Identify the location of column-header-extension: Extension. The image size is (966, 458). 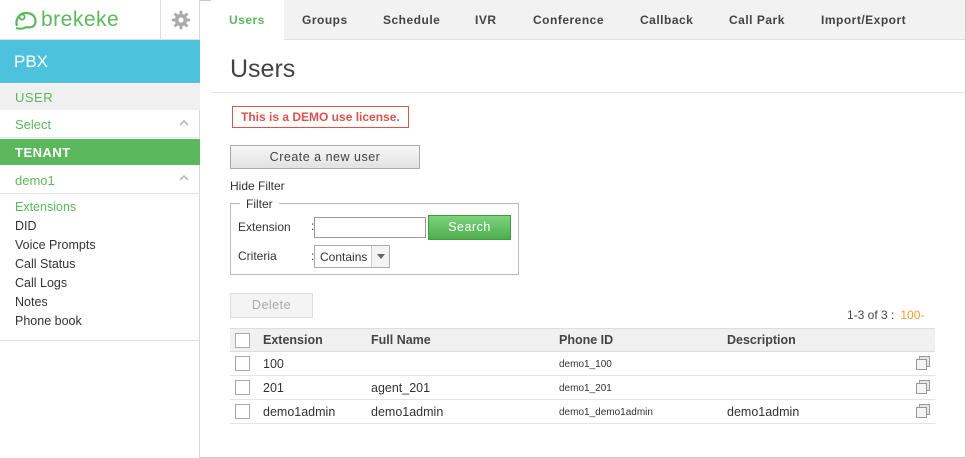
(293, 340).